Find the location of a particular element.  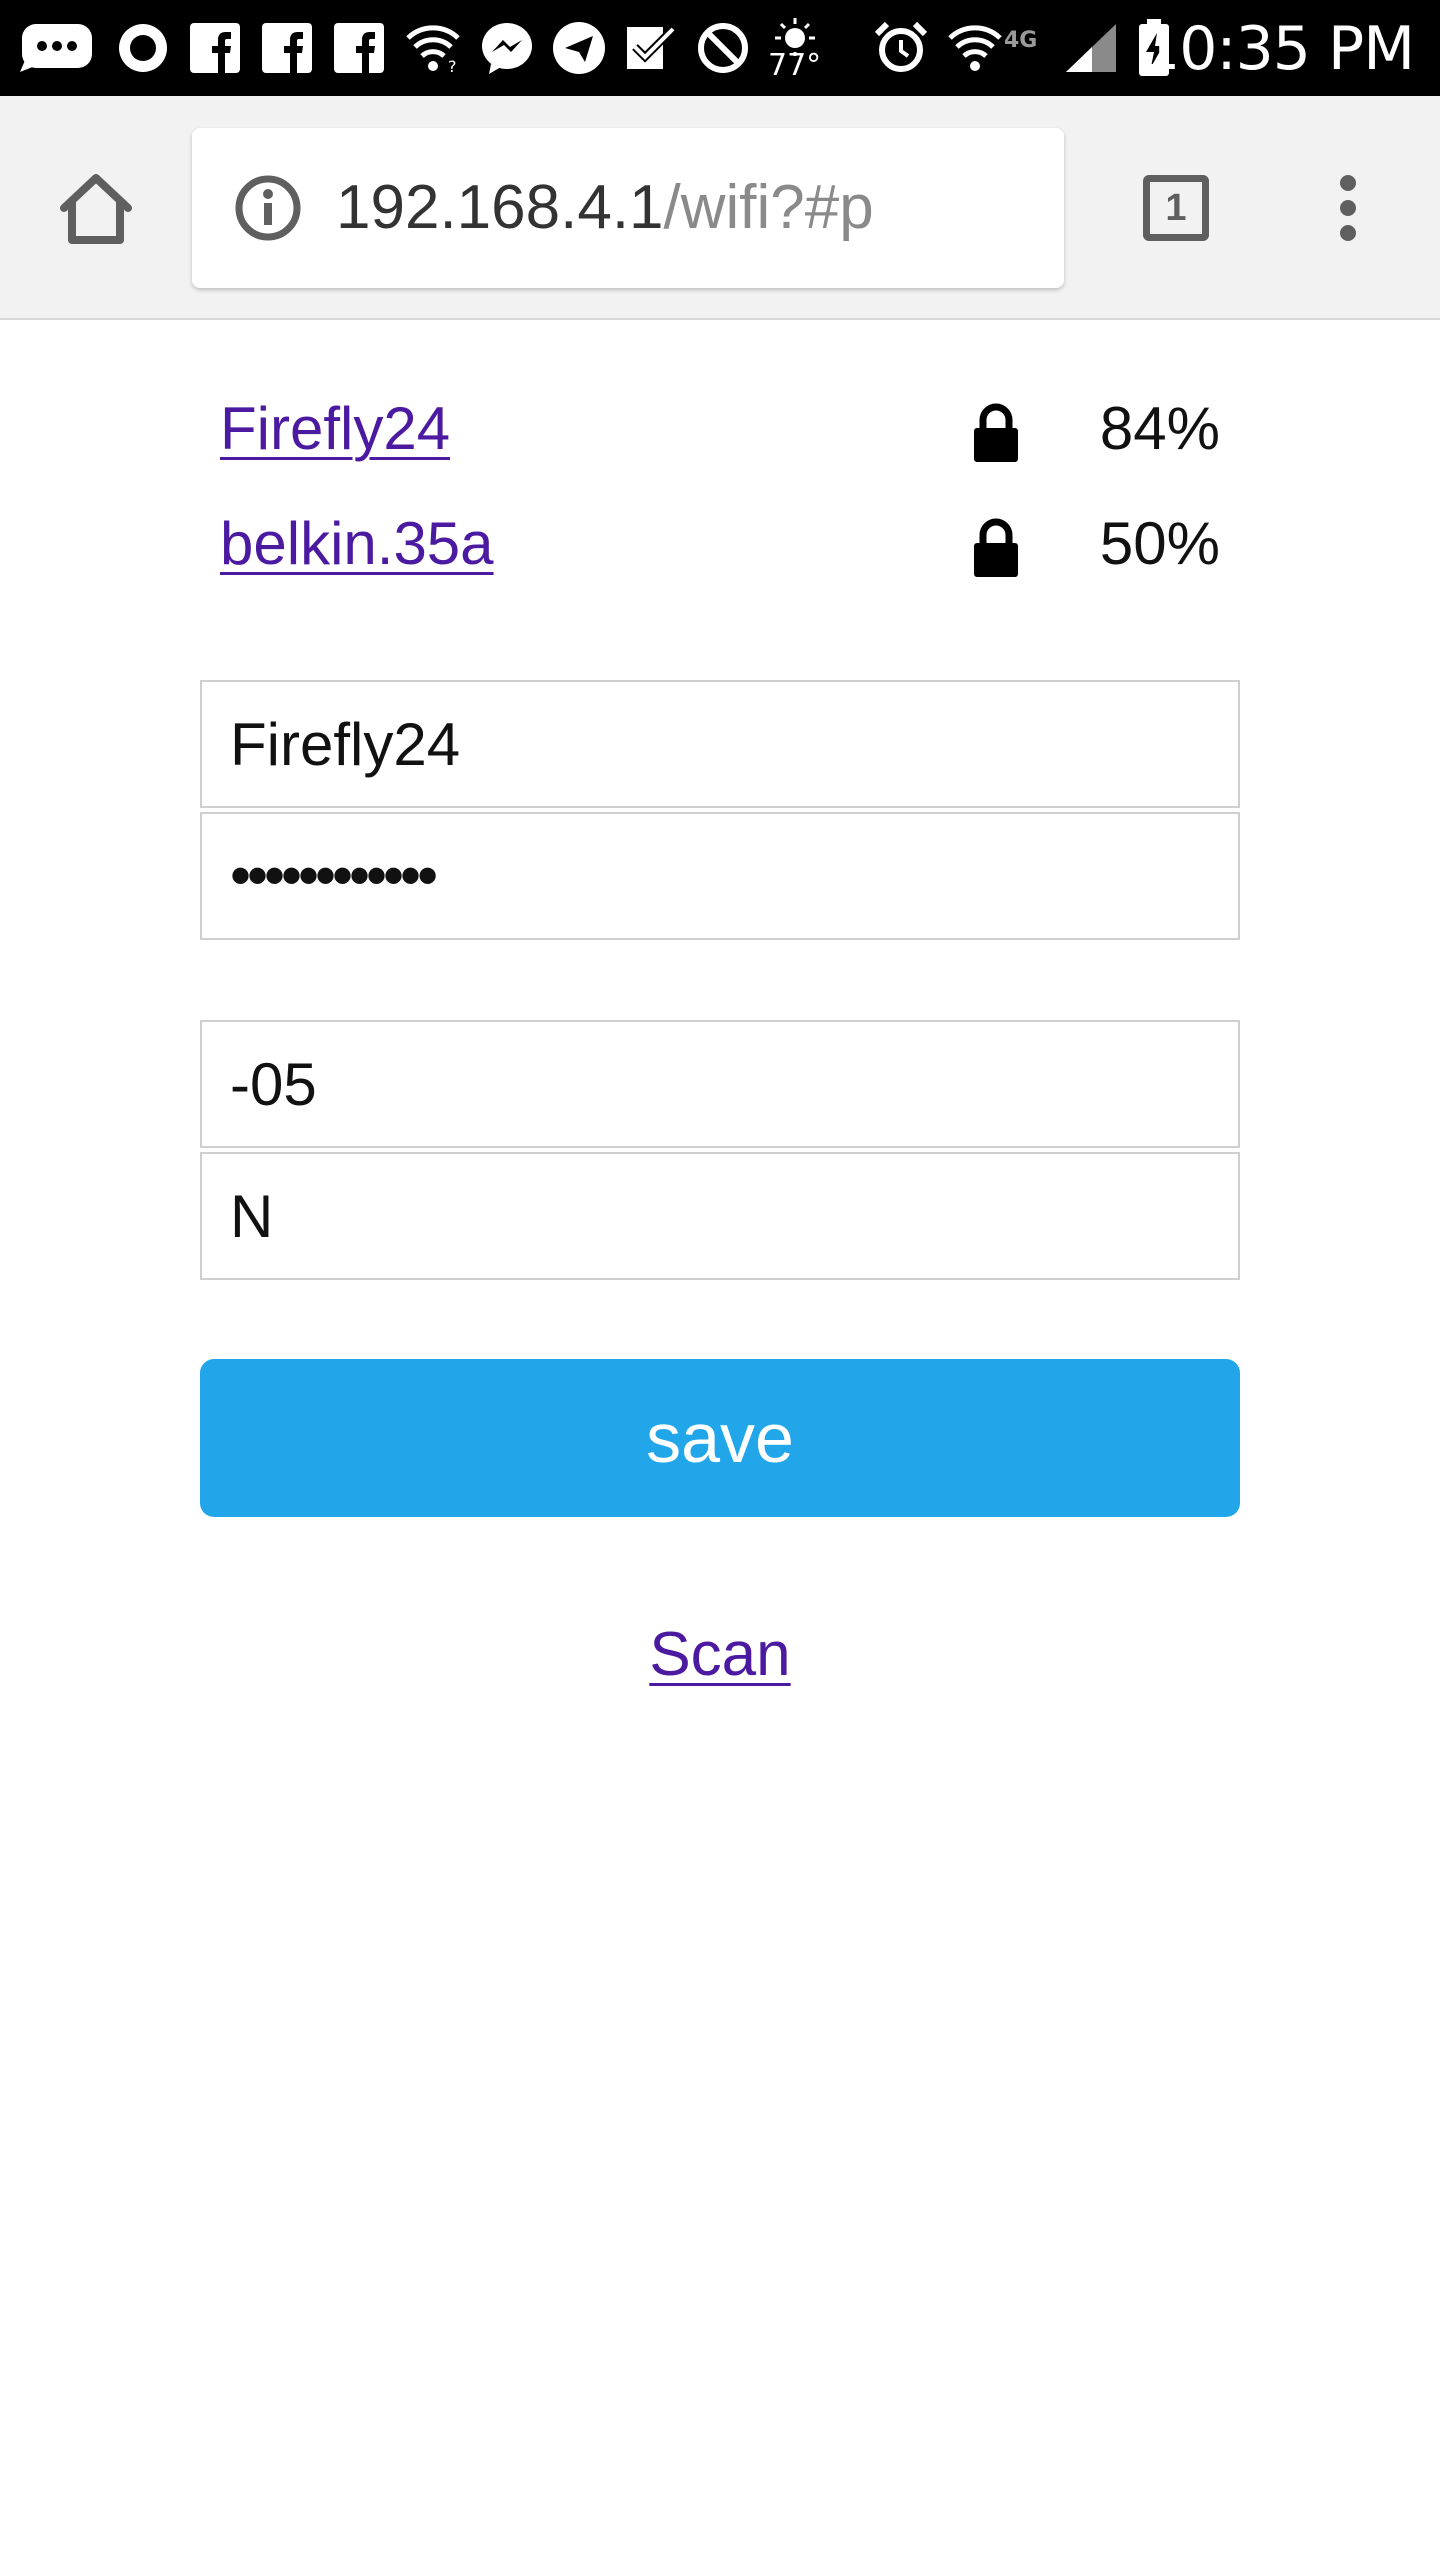

url-text: 192.168.4.1/wifi?#p is located at coordinates (605, 208).